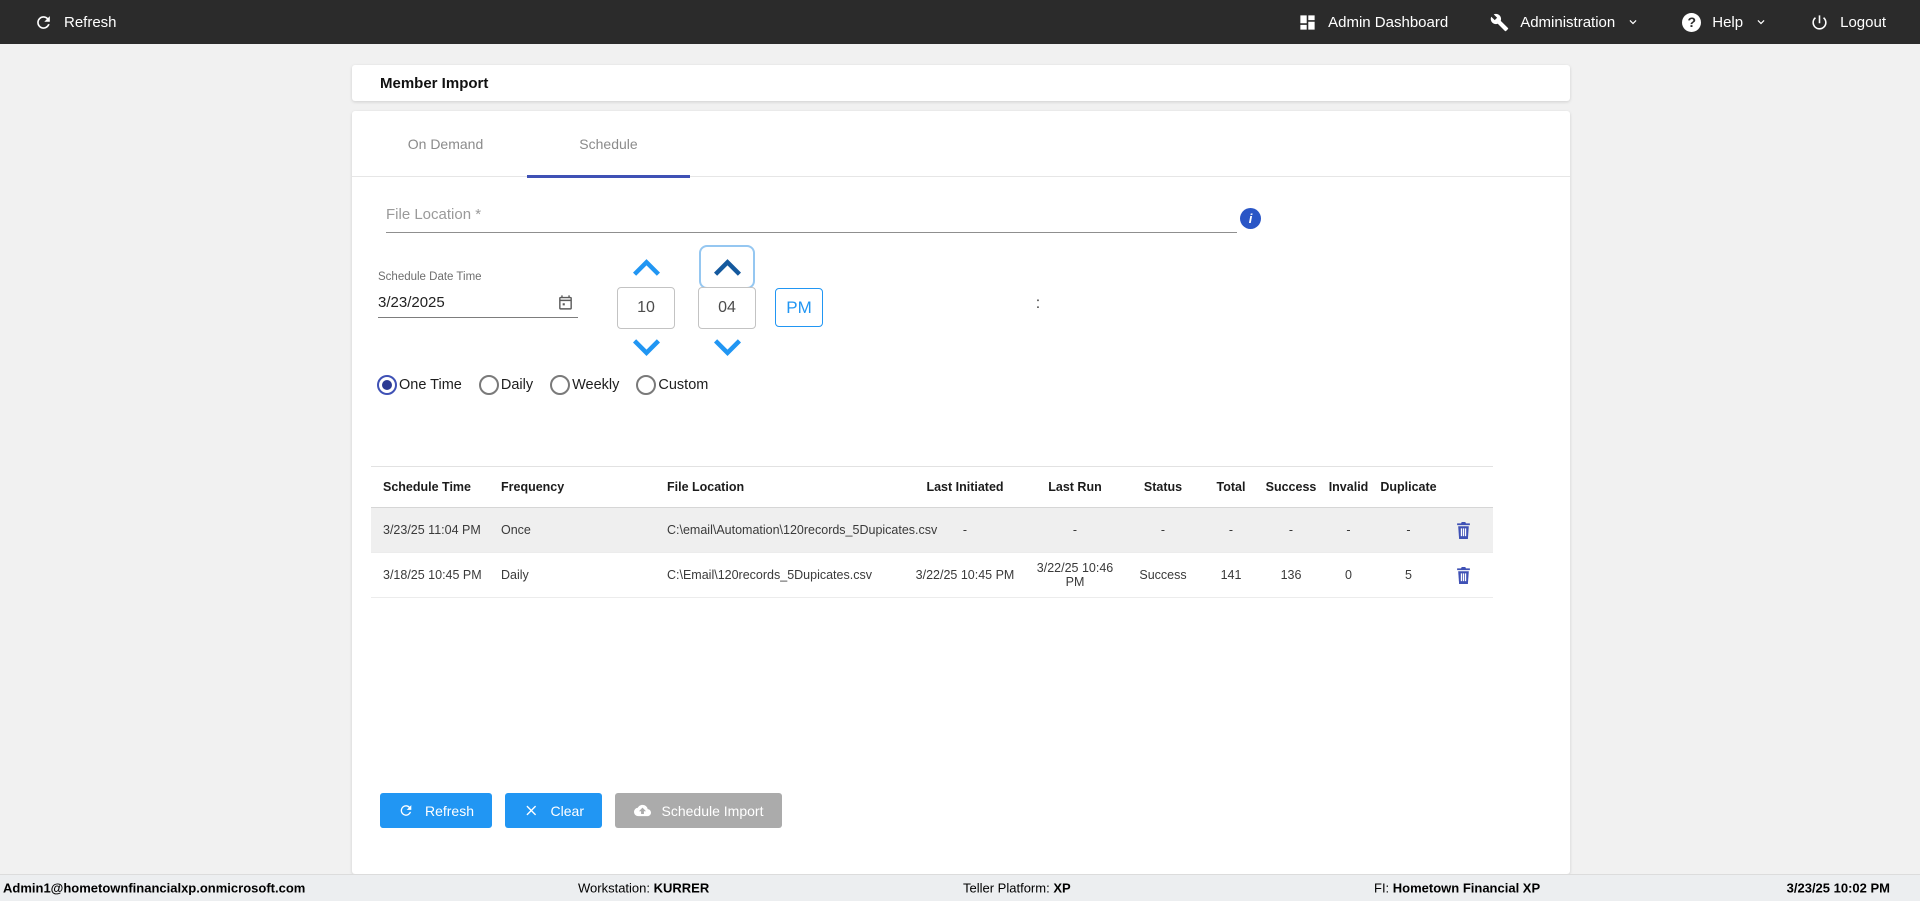 The height and width of the screenshot is (901, 1920). I want to click on radio-weekly: Weekly, so click(584, 385).